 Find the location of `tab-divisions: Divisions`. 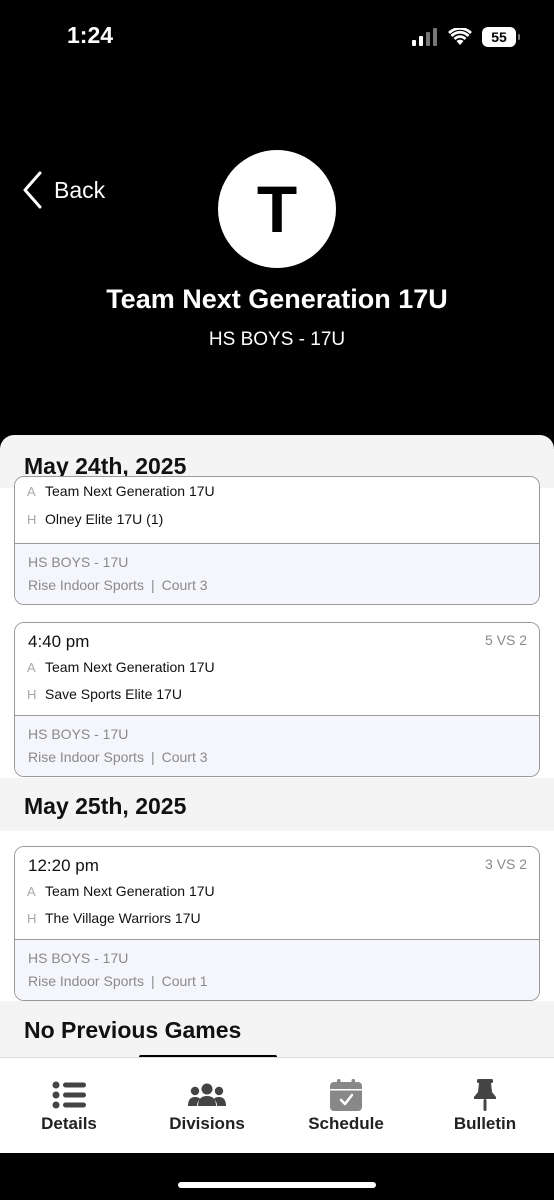

tab-divisions: Divisions is located at coordinates (207, 1105).